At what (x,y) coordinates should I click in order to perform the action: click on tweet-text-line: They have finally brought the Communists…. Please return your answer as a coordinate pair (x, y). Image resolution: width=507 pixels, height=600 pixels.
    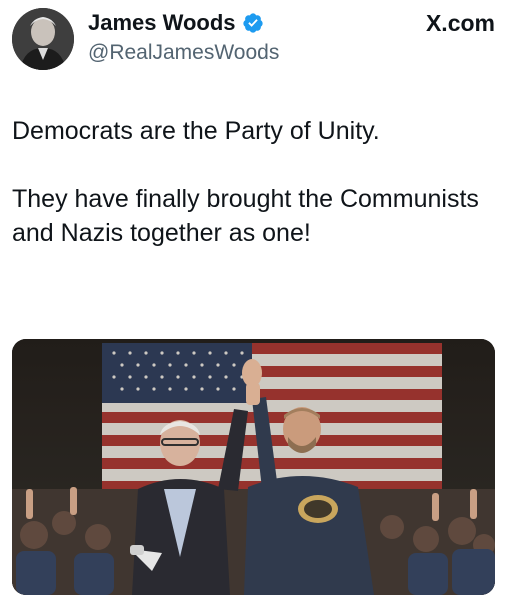
    Looking at the image, I should click on (245, 216).